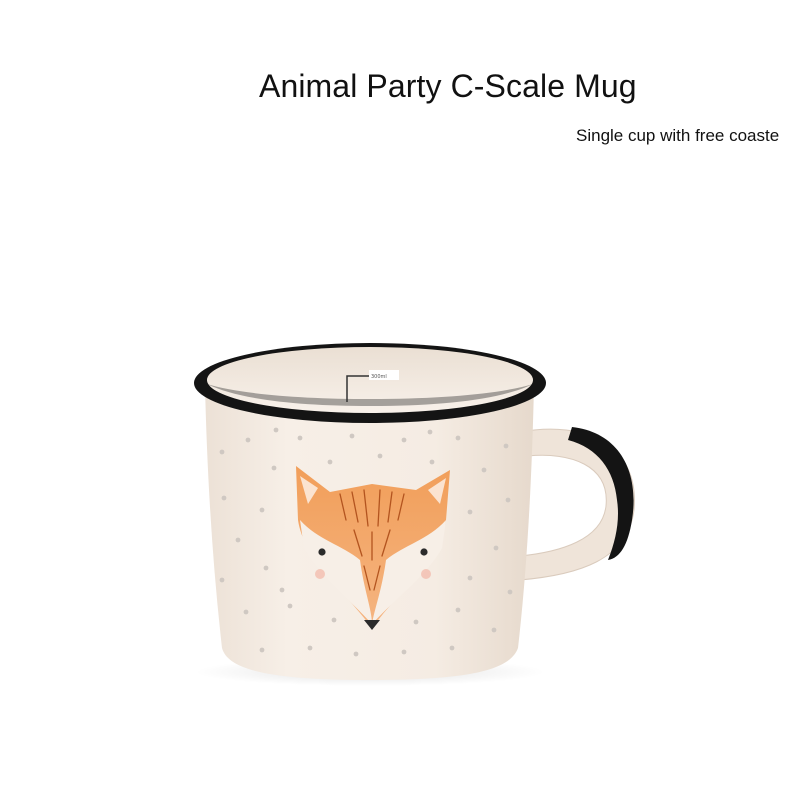 The width and height of the screenshot is (800, 800). Describe the element at coordinates (577, 504) in the screenshot. I see `mug-handle` at that location.